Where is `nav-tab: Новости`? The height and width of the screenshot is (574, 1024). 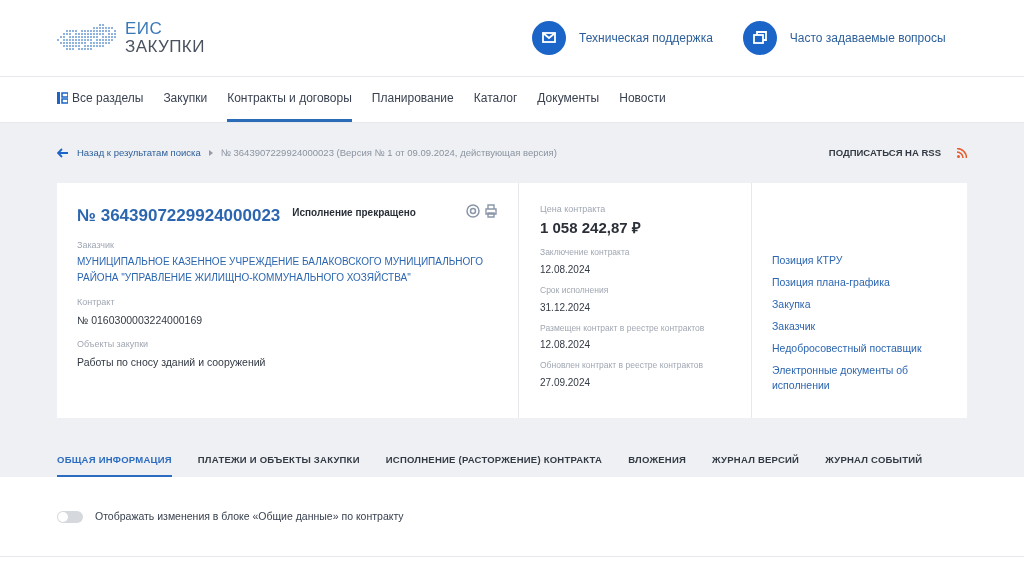
nav-tab: Новости is located at coordinates (642, 99).